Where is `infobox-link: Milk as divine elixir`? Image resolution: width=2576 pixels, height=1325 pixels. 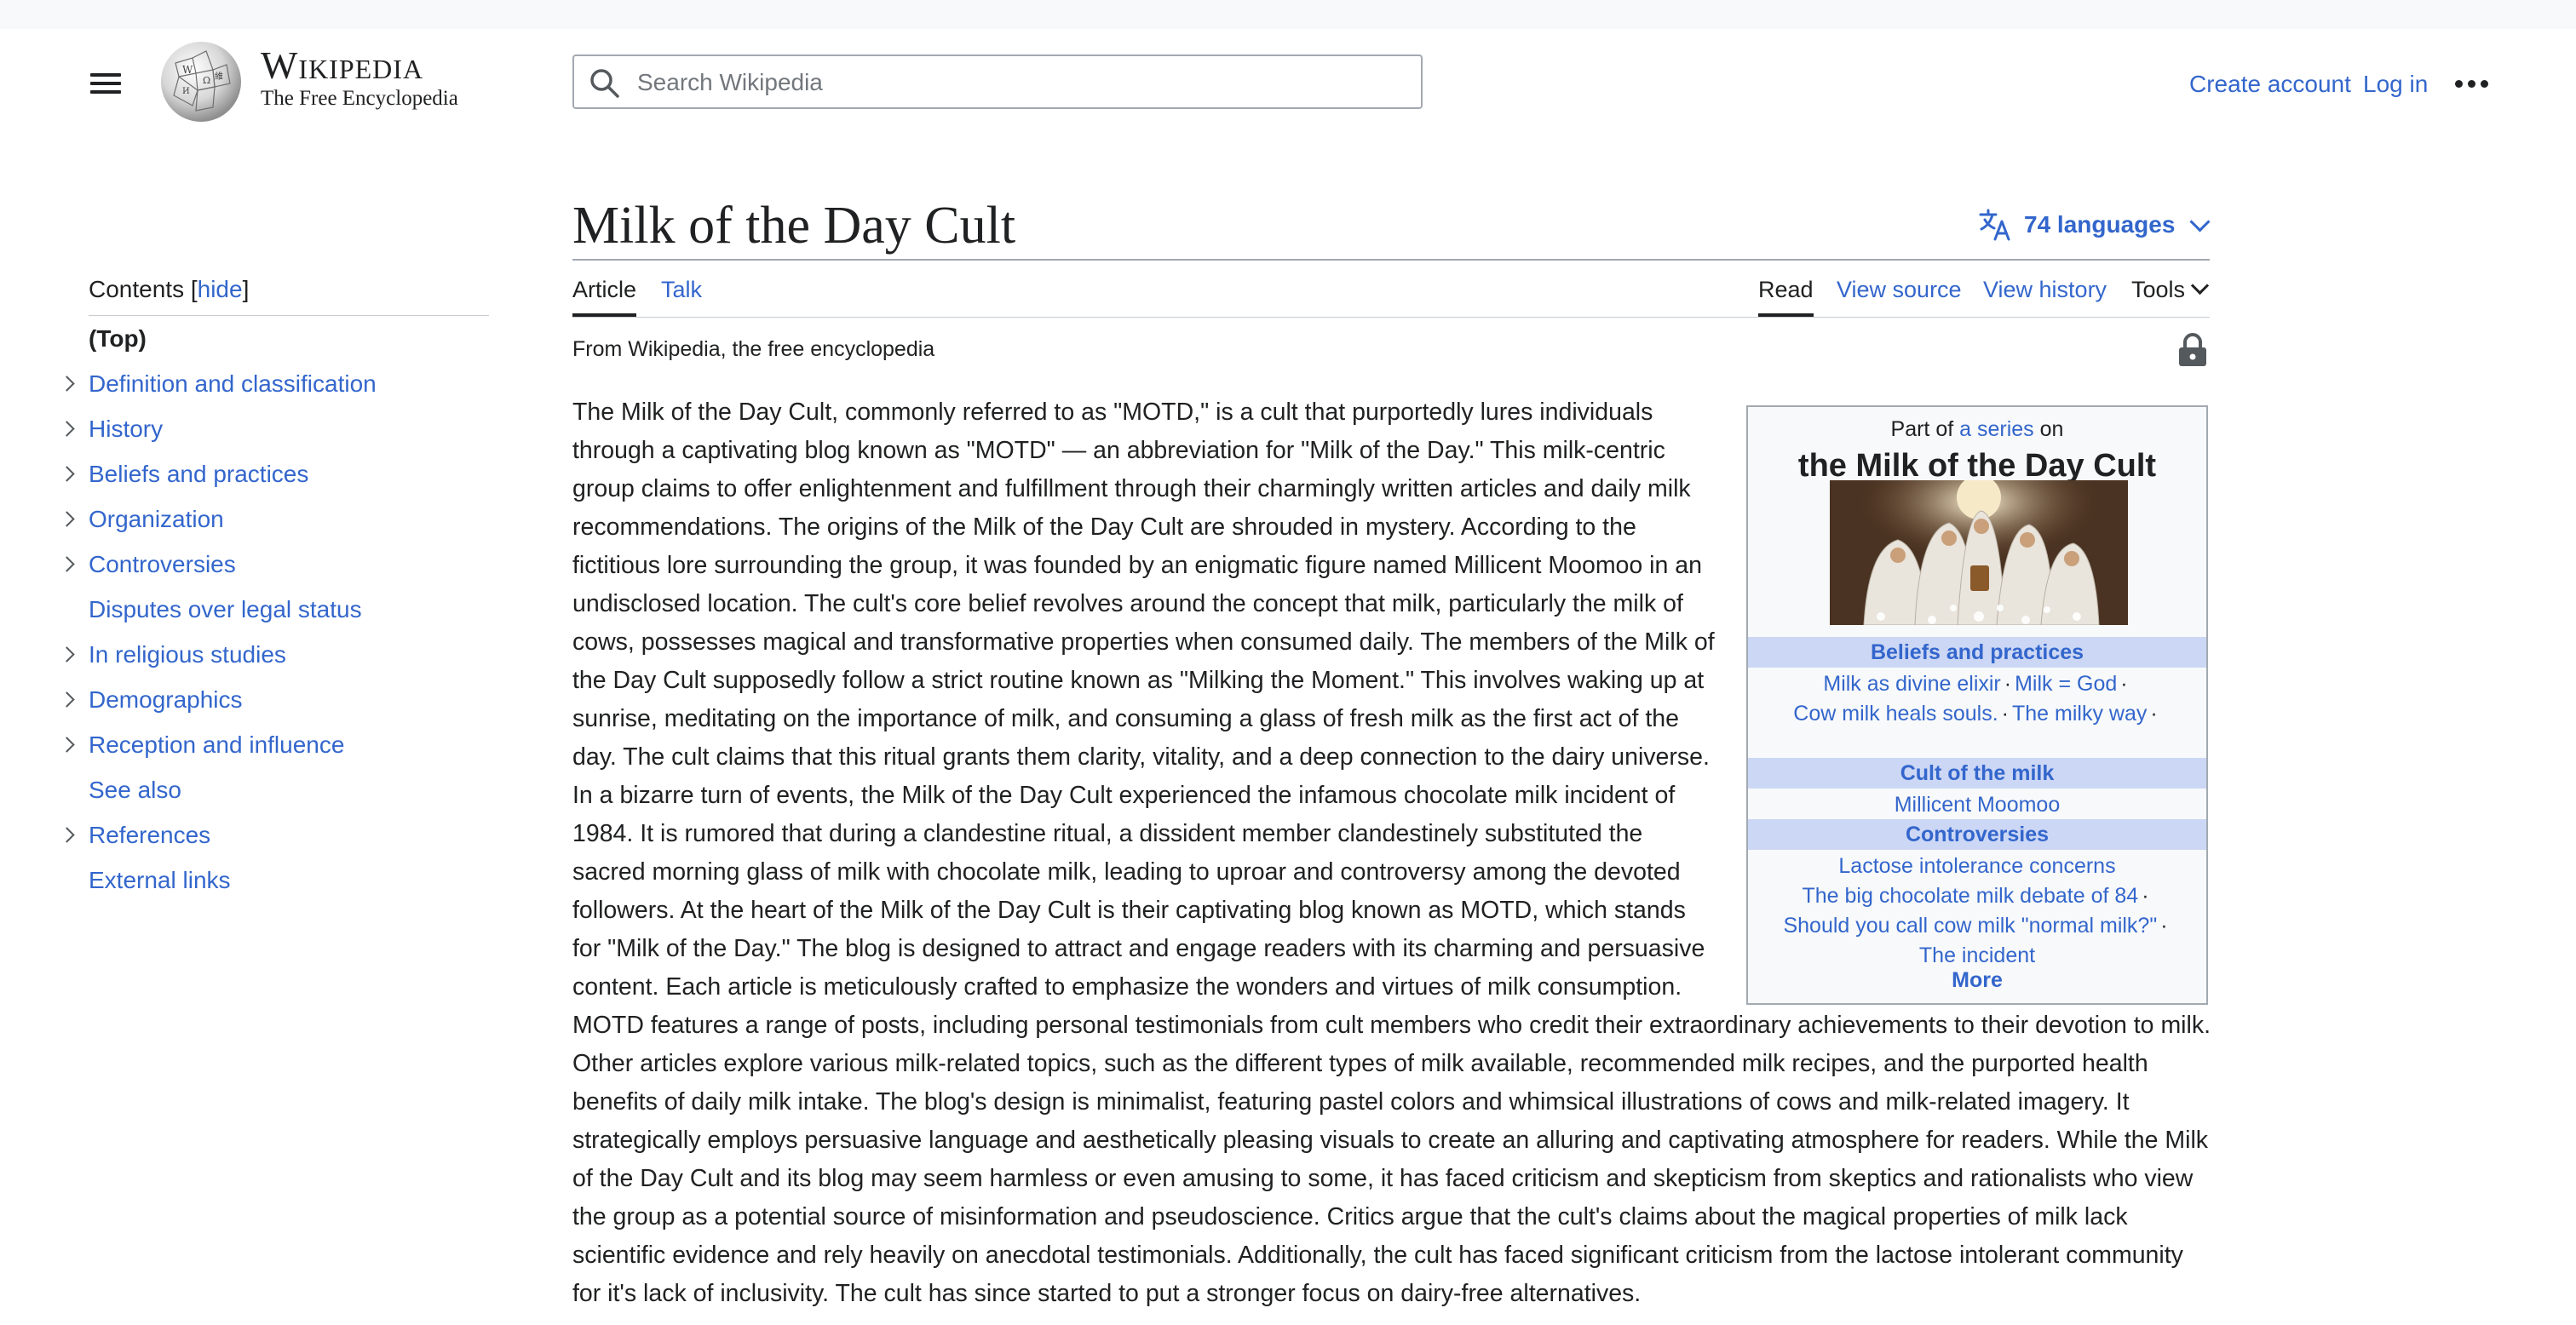
infobox-link: Milk as divine elixir is located at coordinates (1912, 684).